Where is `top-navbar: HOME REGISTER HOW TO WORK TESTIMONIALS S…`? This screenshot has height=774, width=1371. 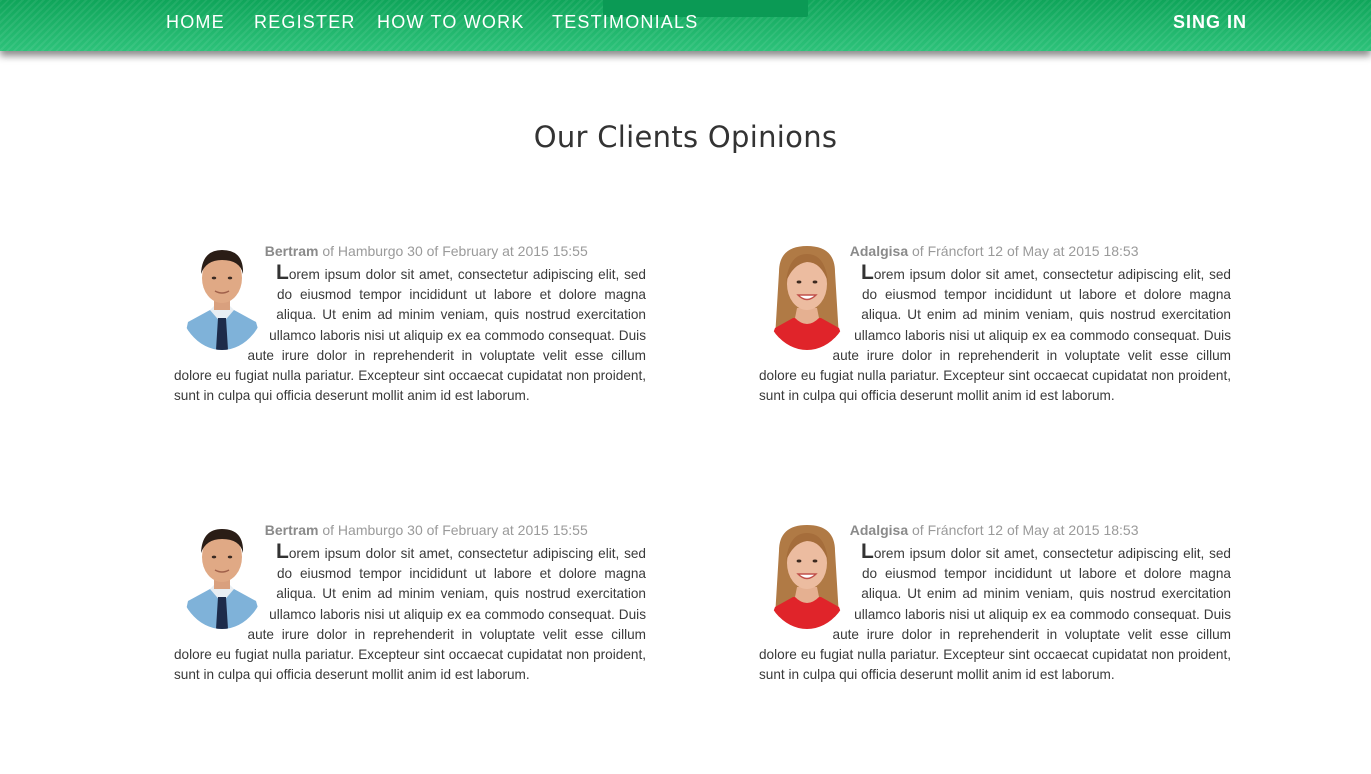 top-navbar: HOME REGISTER HOW TO WORK TESTIMONIALS S… is located at coordinates (685, 25).